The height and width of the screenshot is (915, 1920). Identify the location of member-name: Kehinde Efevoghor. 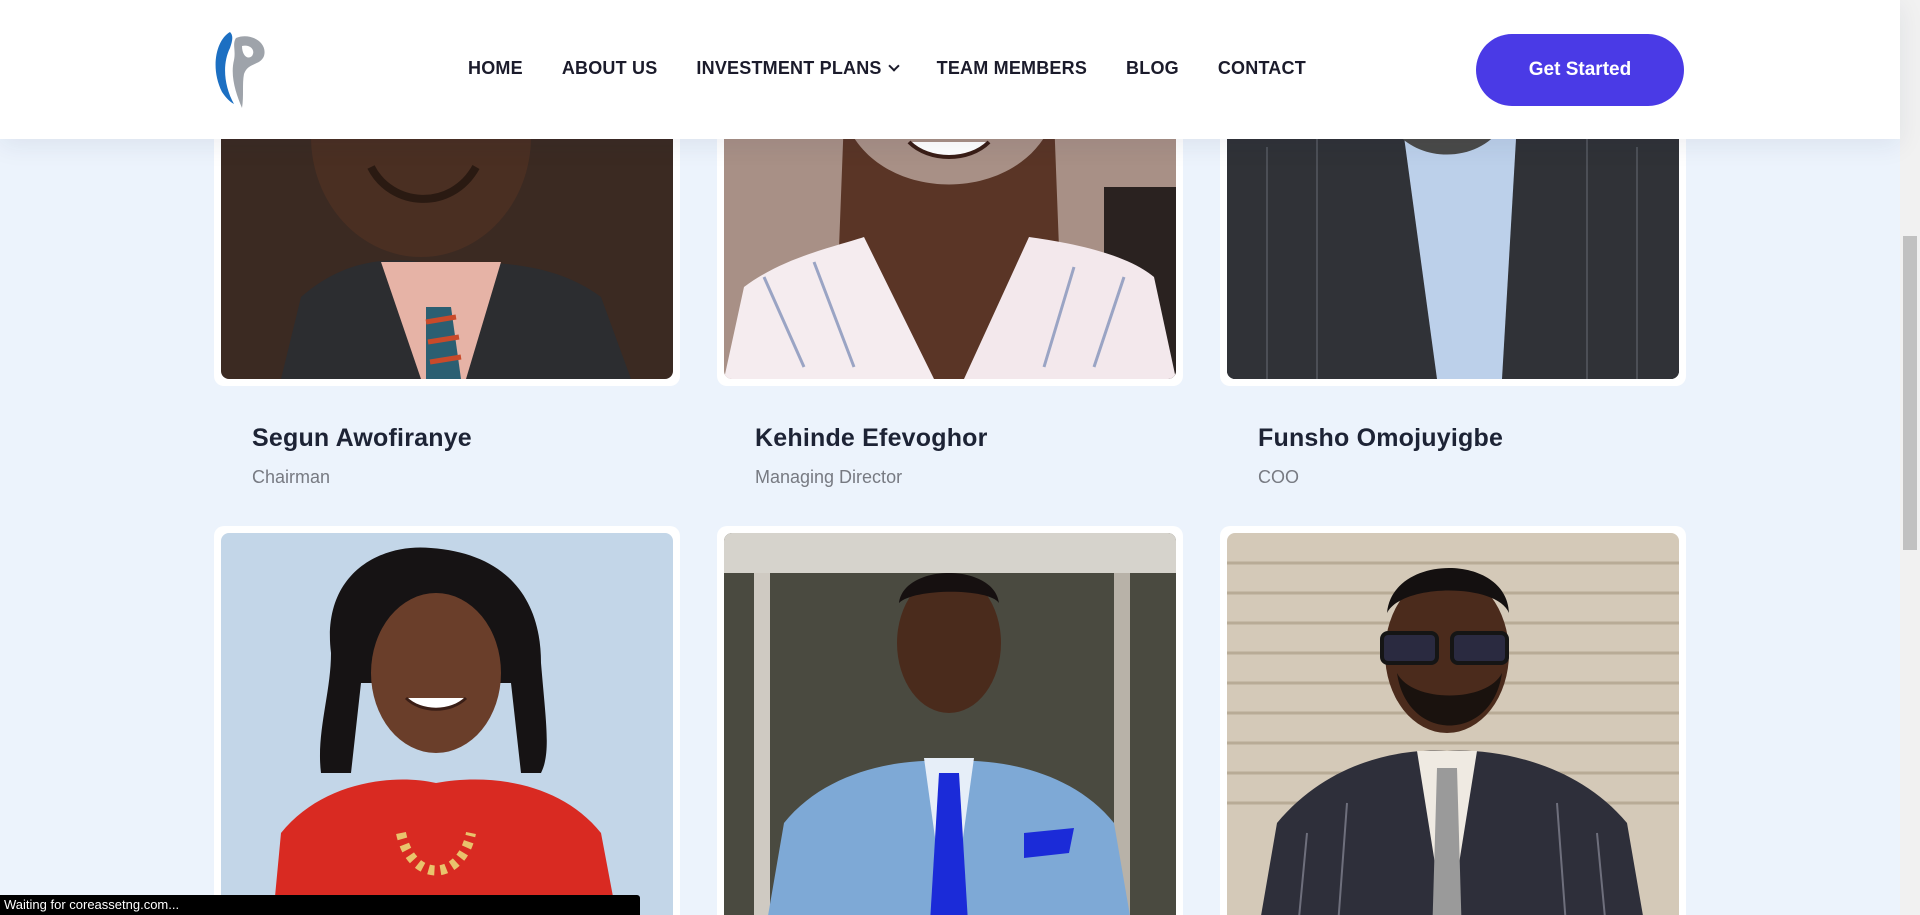
(871, 438).